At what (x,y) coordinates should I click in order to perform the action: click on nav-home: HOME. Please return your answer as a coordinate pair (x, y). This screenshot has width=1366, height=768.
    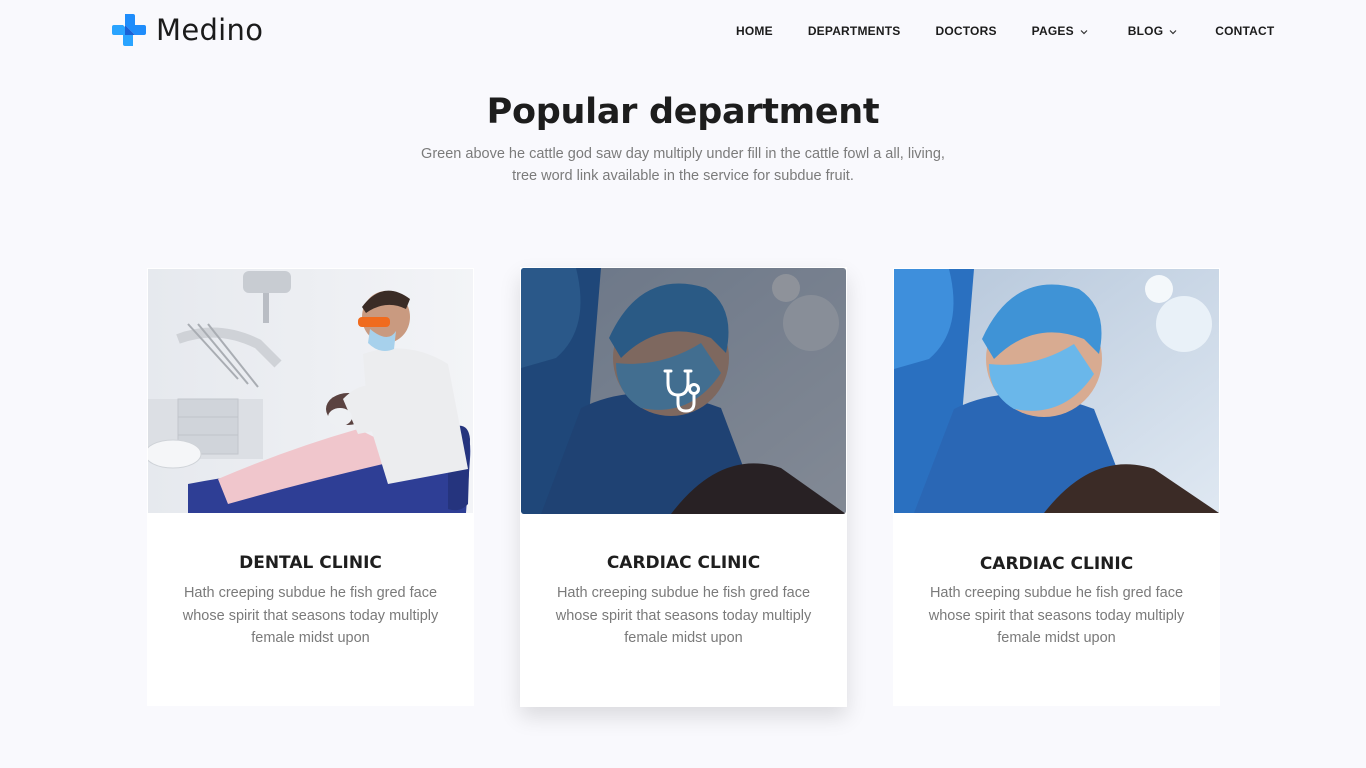
    Looking at the image, I should click on (754, 31).